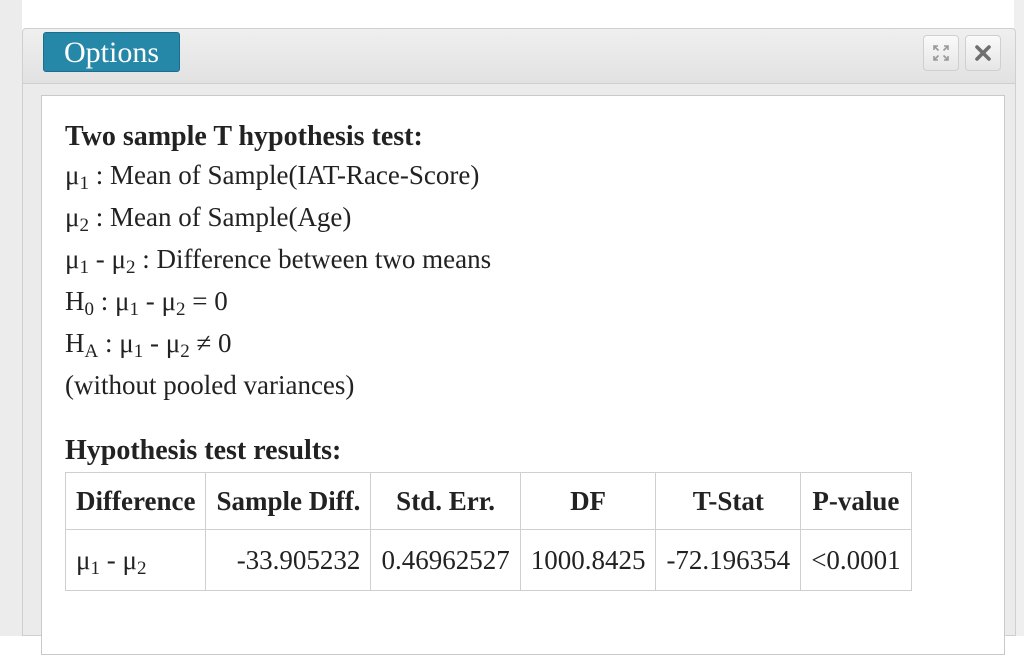 The width and height of the screenshot is (1024, 655). Describe the element at coordinates (983, 53) in the screenshot. I see `close-icon` at that location.